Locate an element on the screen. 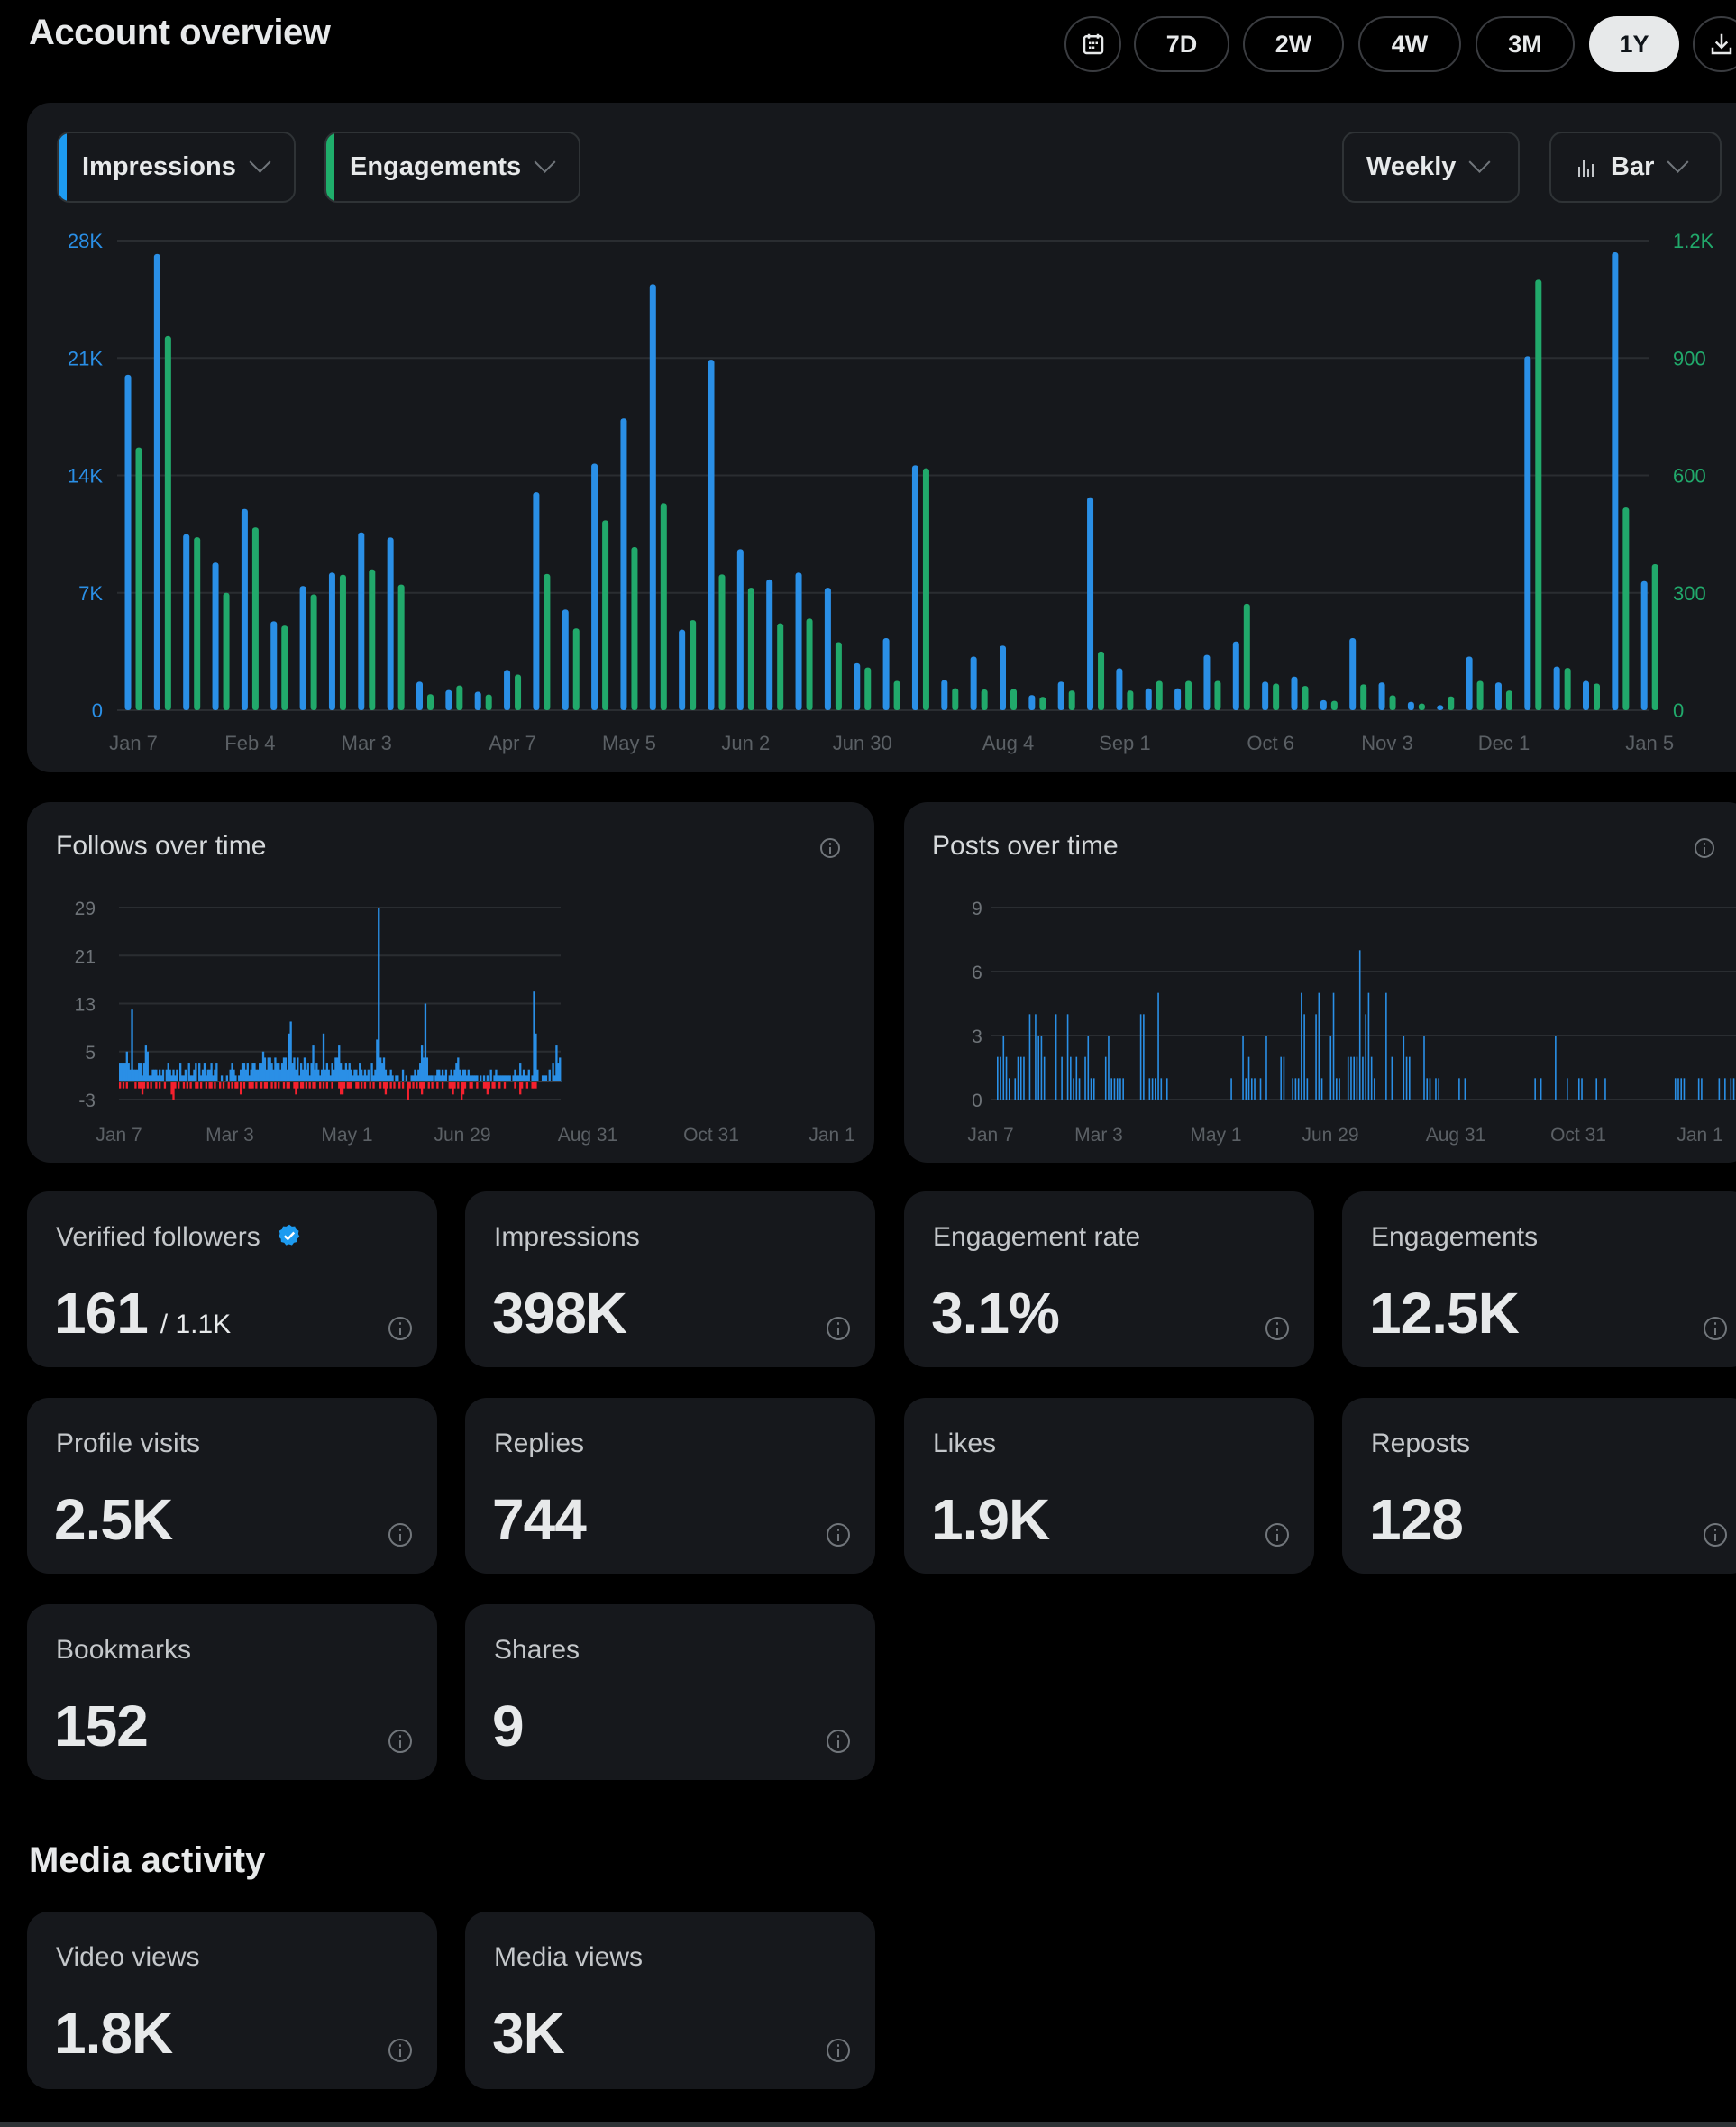 The height and width of the screenshot is (2127, 1736). stat-card-bookmarks: Bookmarks 152 is located at coordinates (232, 1692).